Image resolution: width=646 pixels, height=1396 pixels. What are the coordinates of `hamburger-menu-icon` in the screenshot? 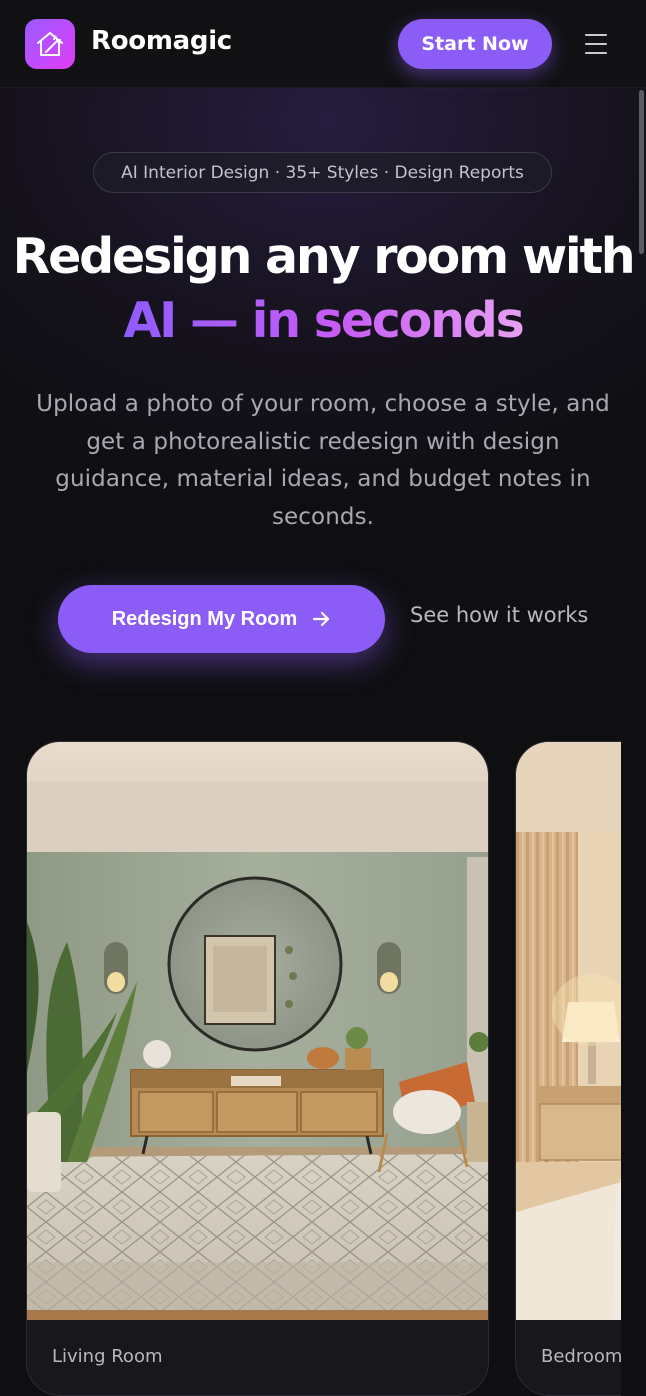 It's located at (596, 44).